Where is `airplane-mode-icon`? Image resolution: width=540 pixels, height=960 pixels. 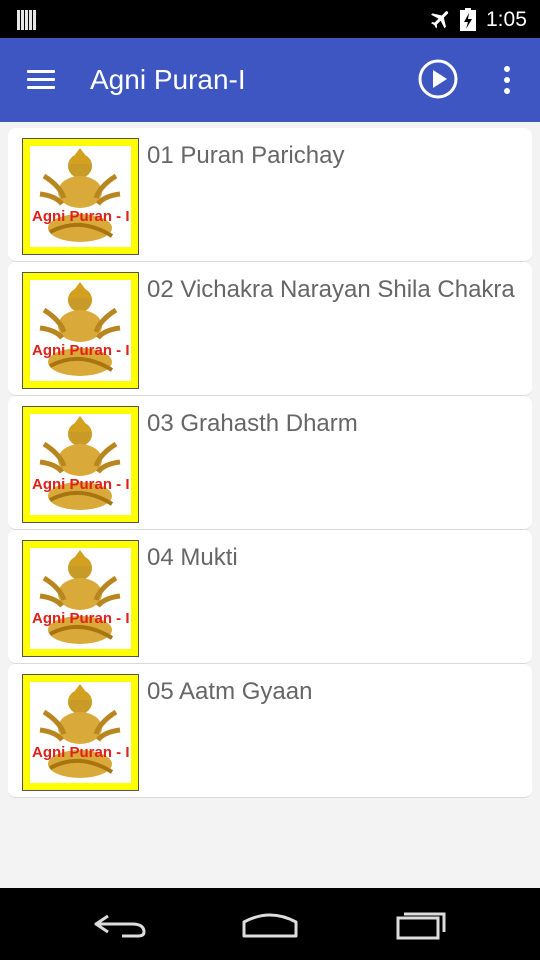
airplane-mode-icon is located at coordinates (440, 20).